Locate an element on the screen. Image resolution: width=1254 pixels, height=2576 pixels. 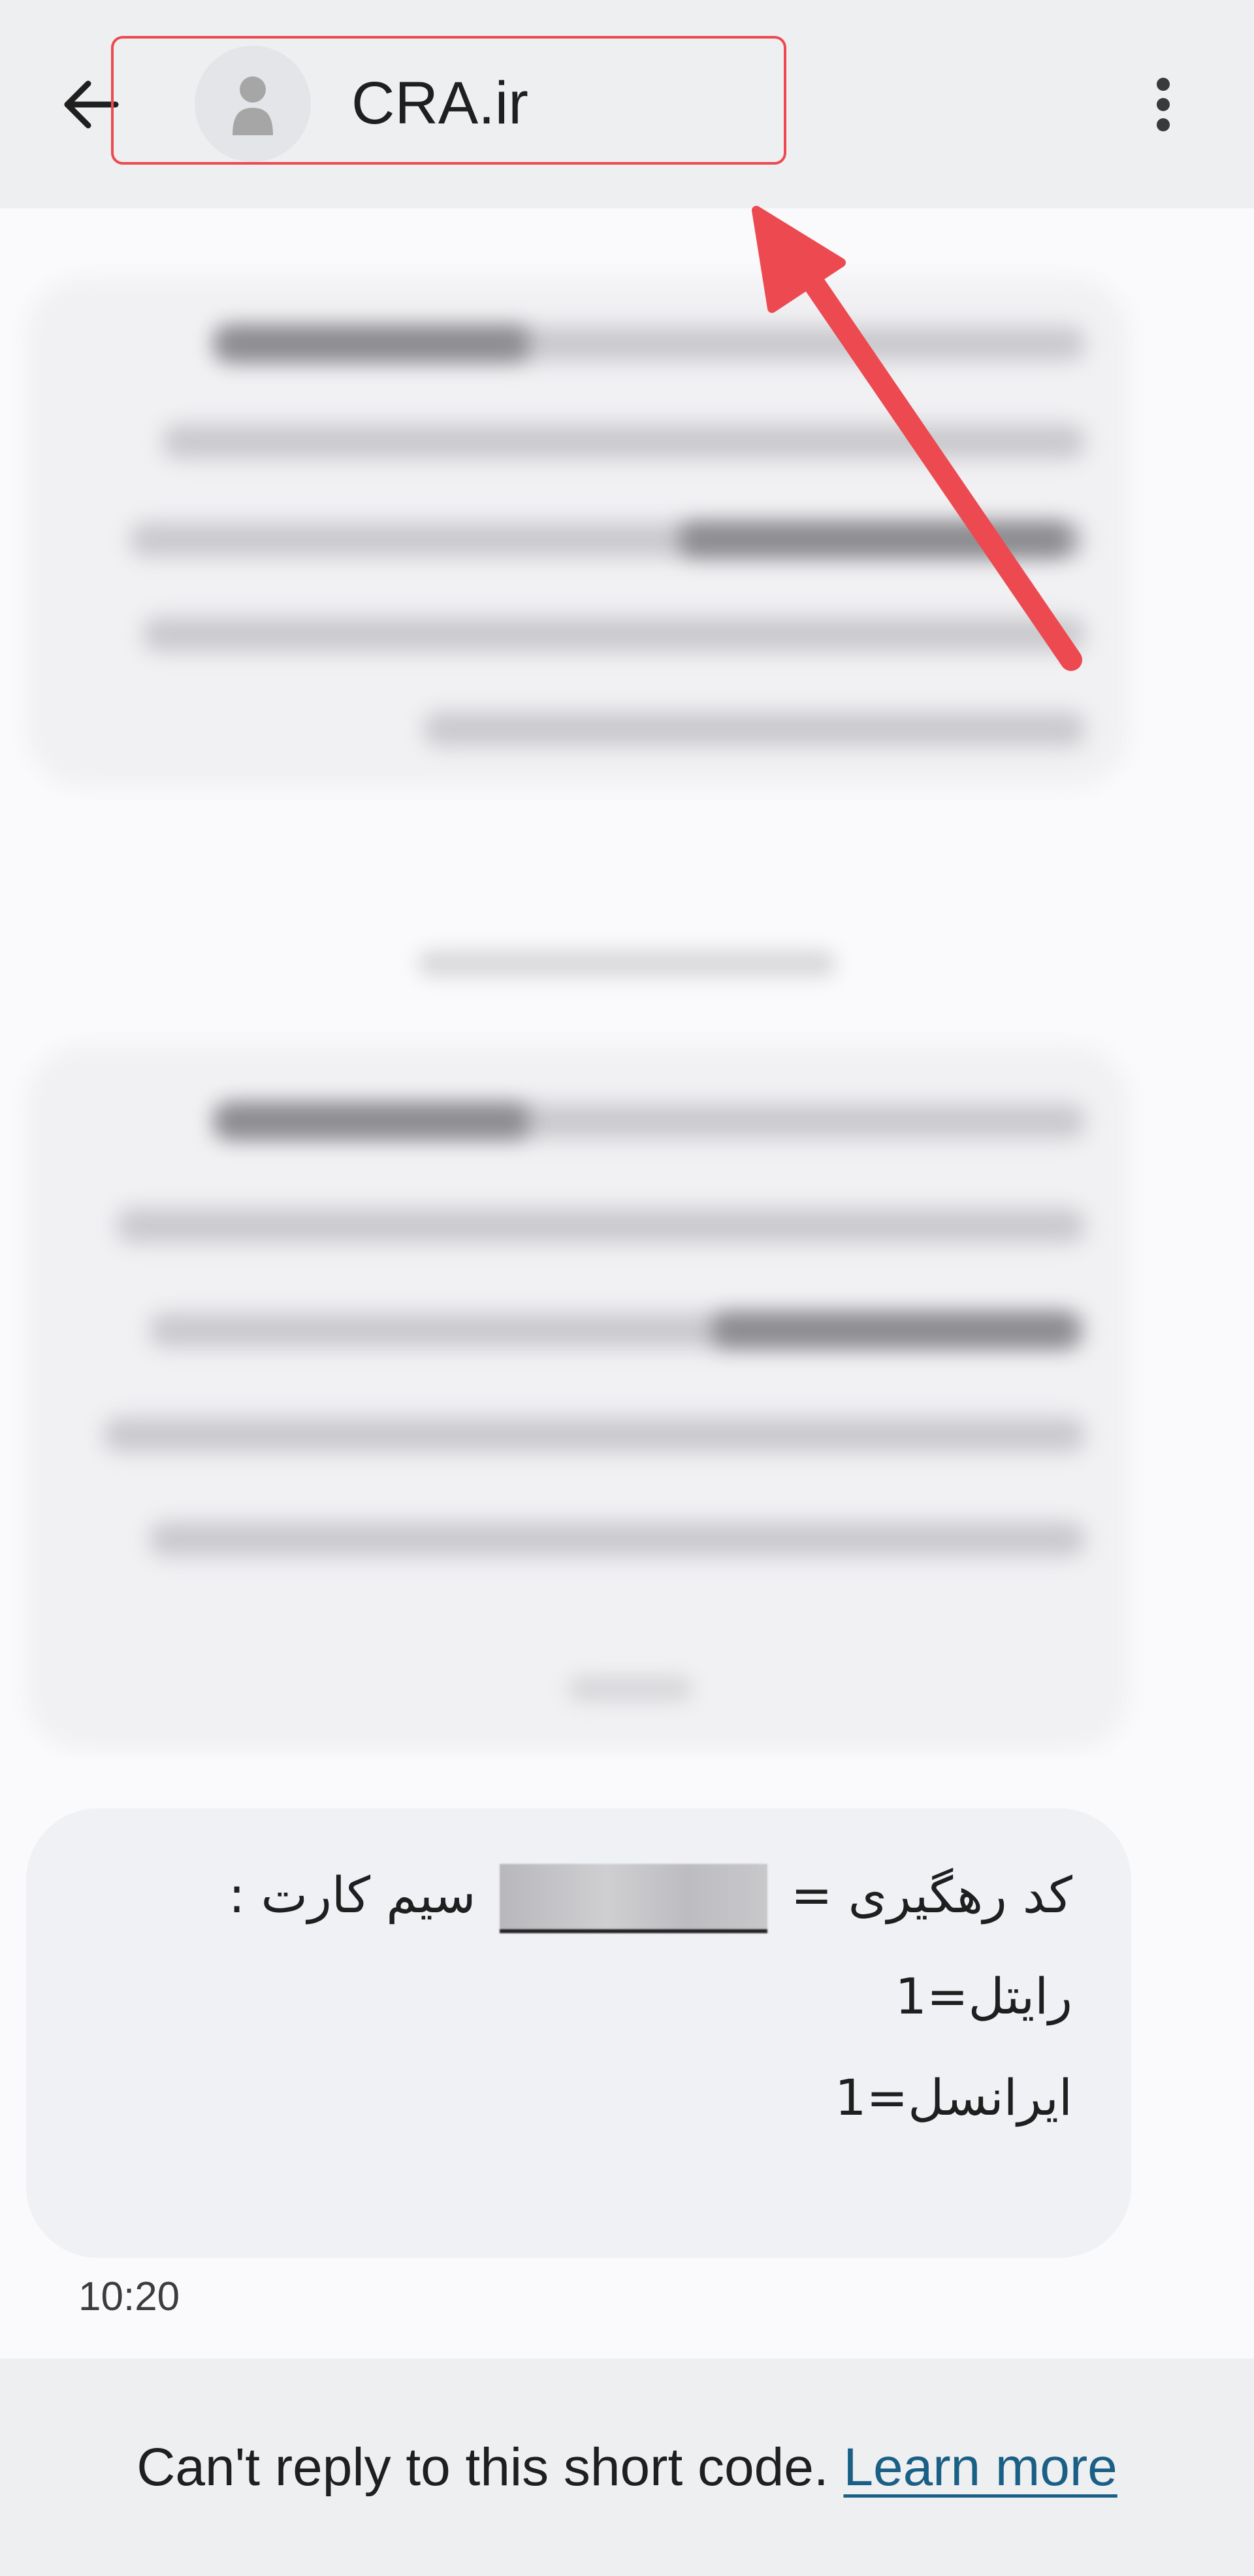
sim-card-label: سیم کارت : is located at coordinates (352, 1895).